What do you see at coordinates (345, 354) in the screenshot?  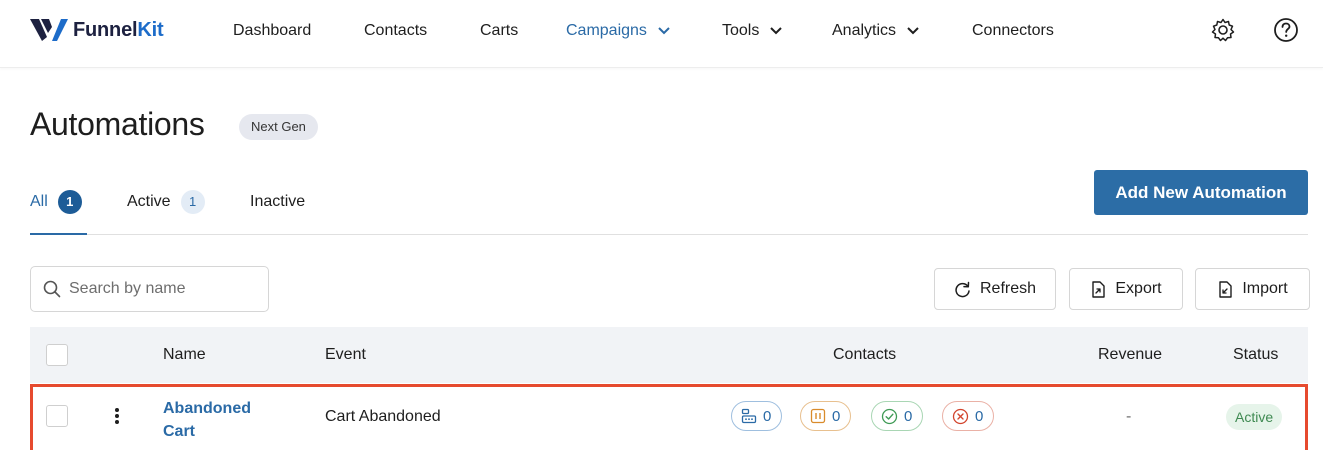 I see `column-header-event: Event` at bounding box center [345, 354].